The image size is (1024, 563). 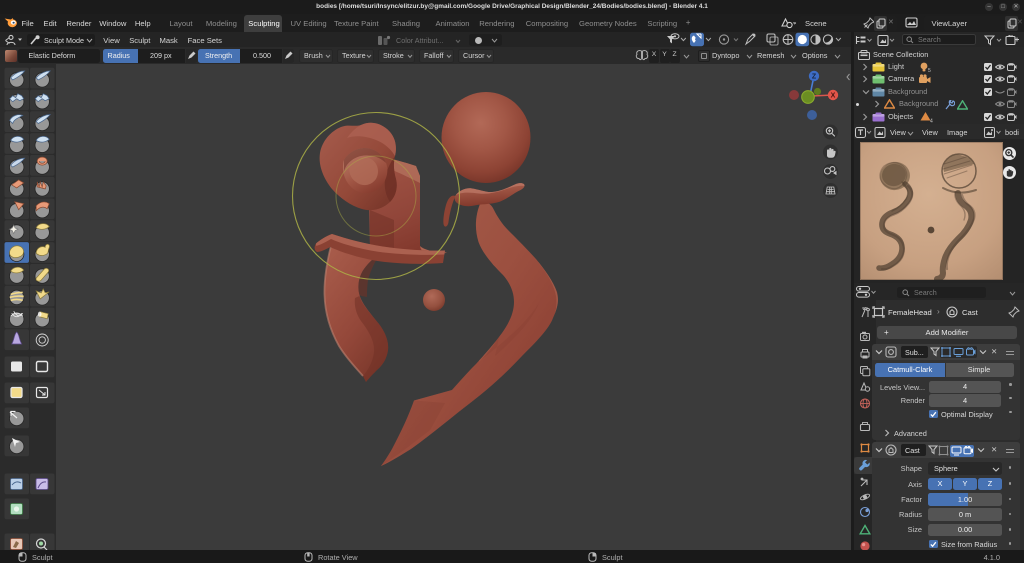 I want to click on svg-text: X, so click(x=833, y=96).